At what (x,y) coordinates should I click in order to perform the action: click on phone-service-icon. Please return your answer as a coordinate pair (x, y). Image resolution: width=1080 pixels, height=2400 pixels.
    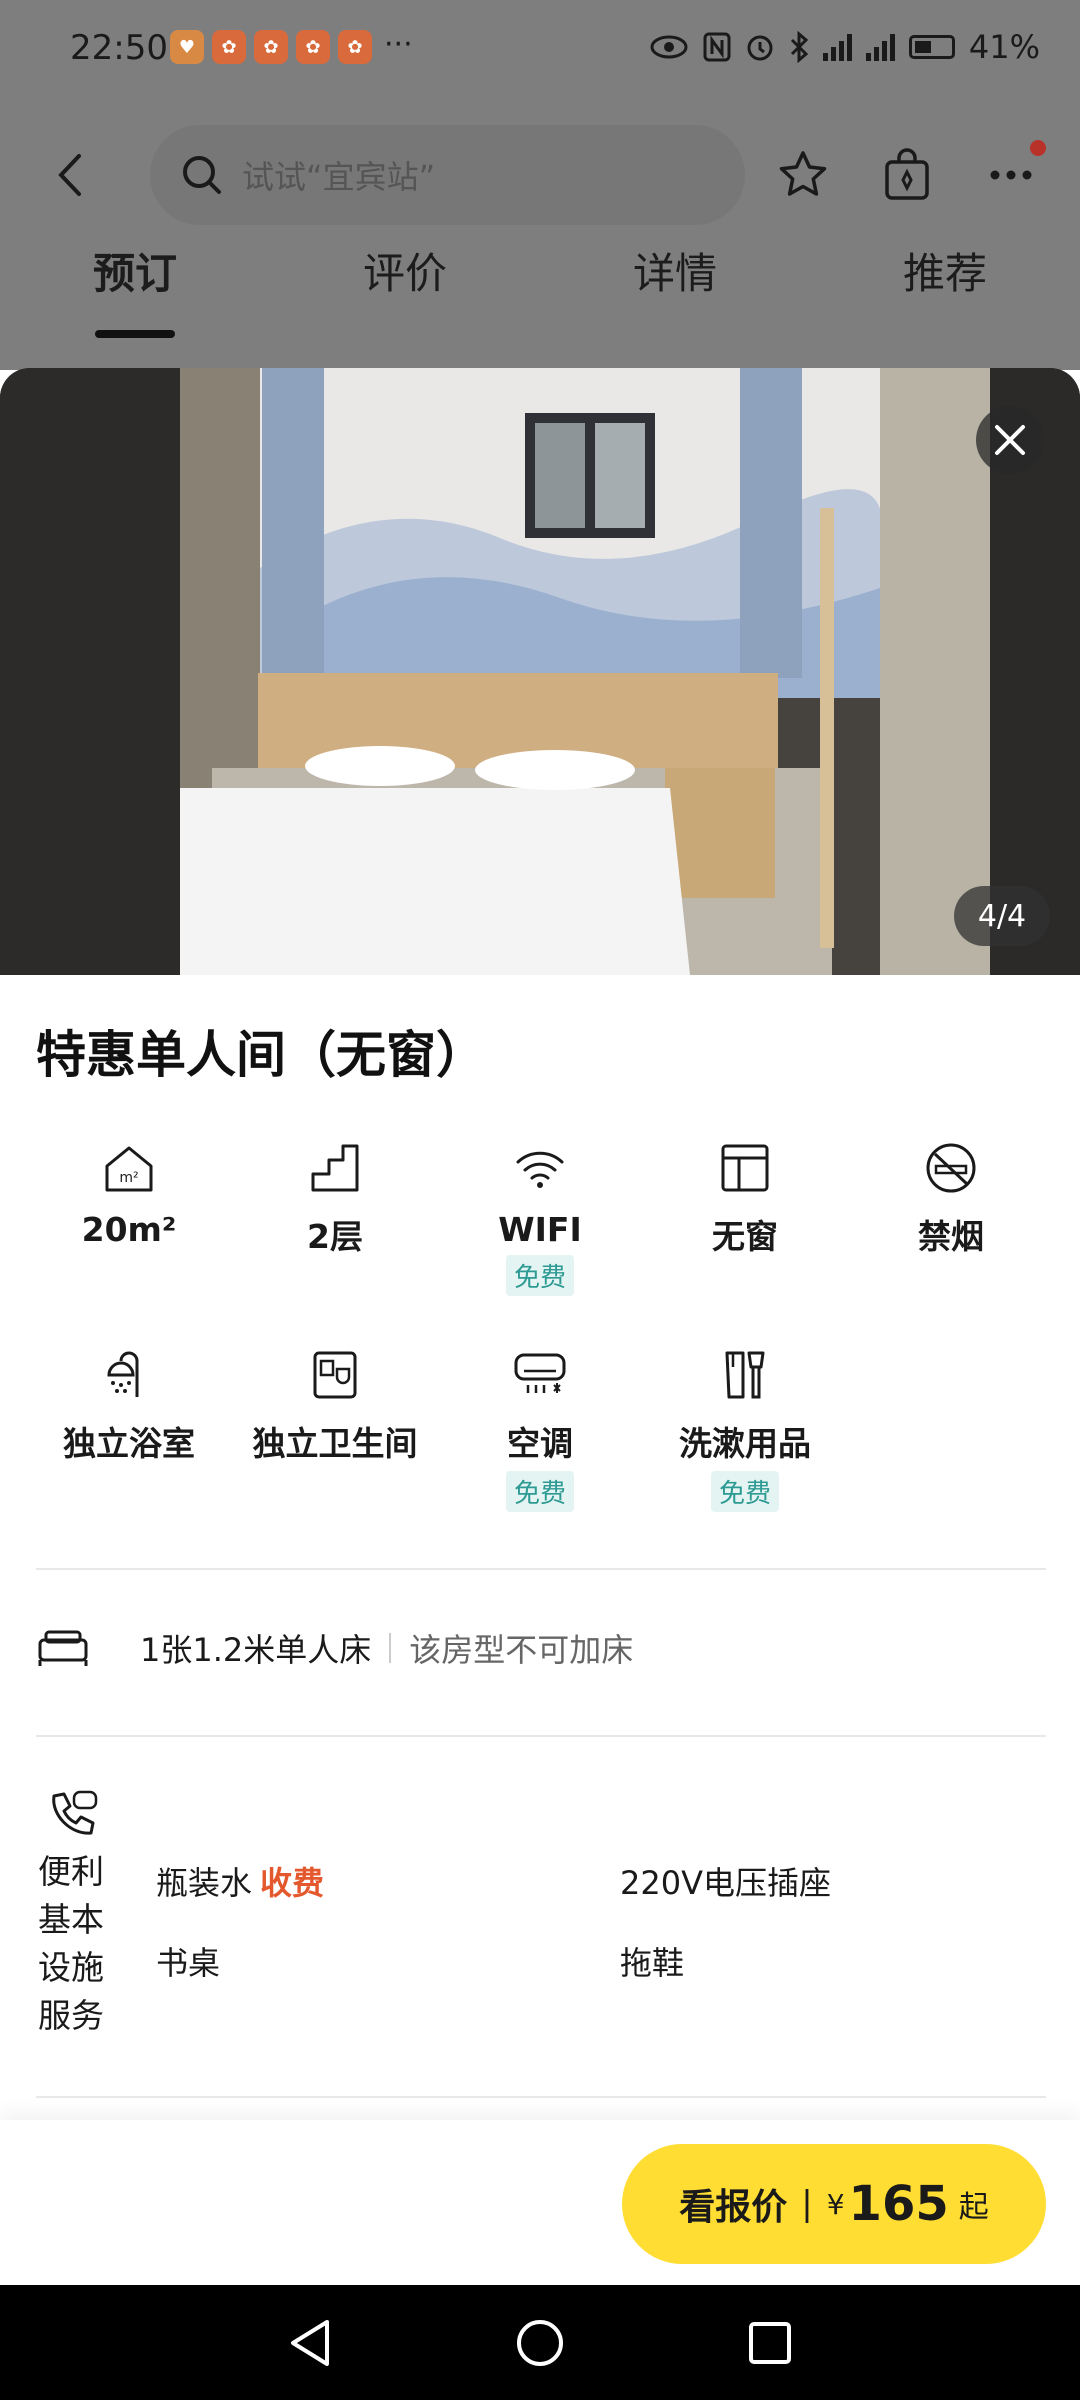
    Looking at the image, I should click on (75, 1812).